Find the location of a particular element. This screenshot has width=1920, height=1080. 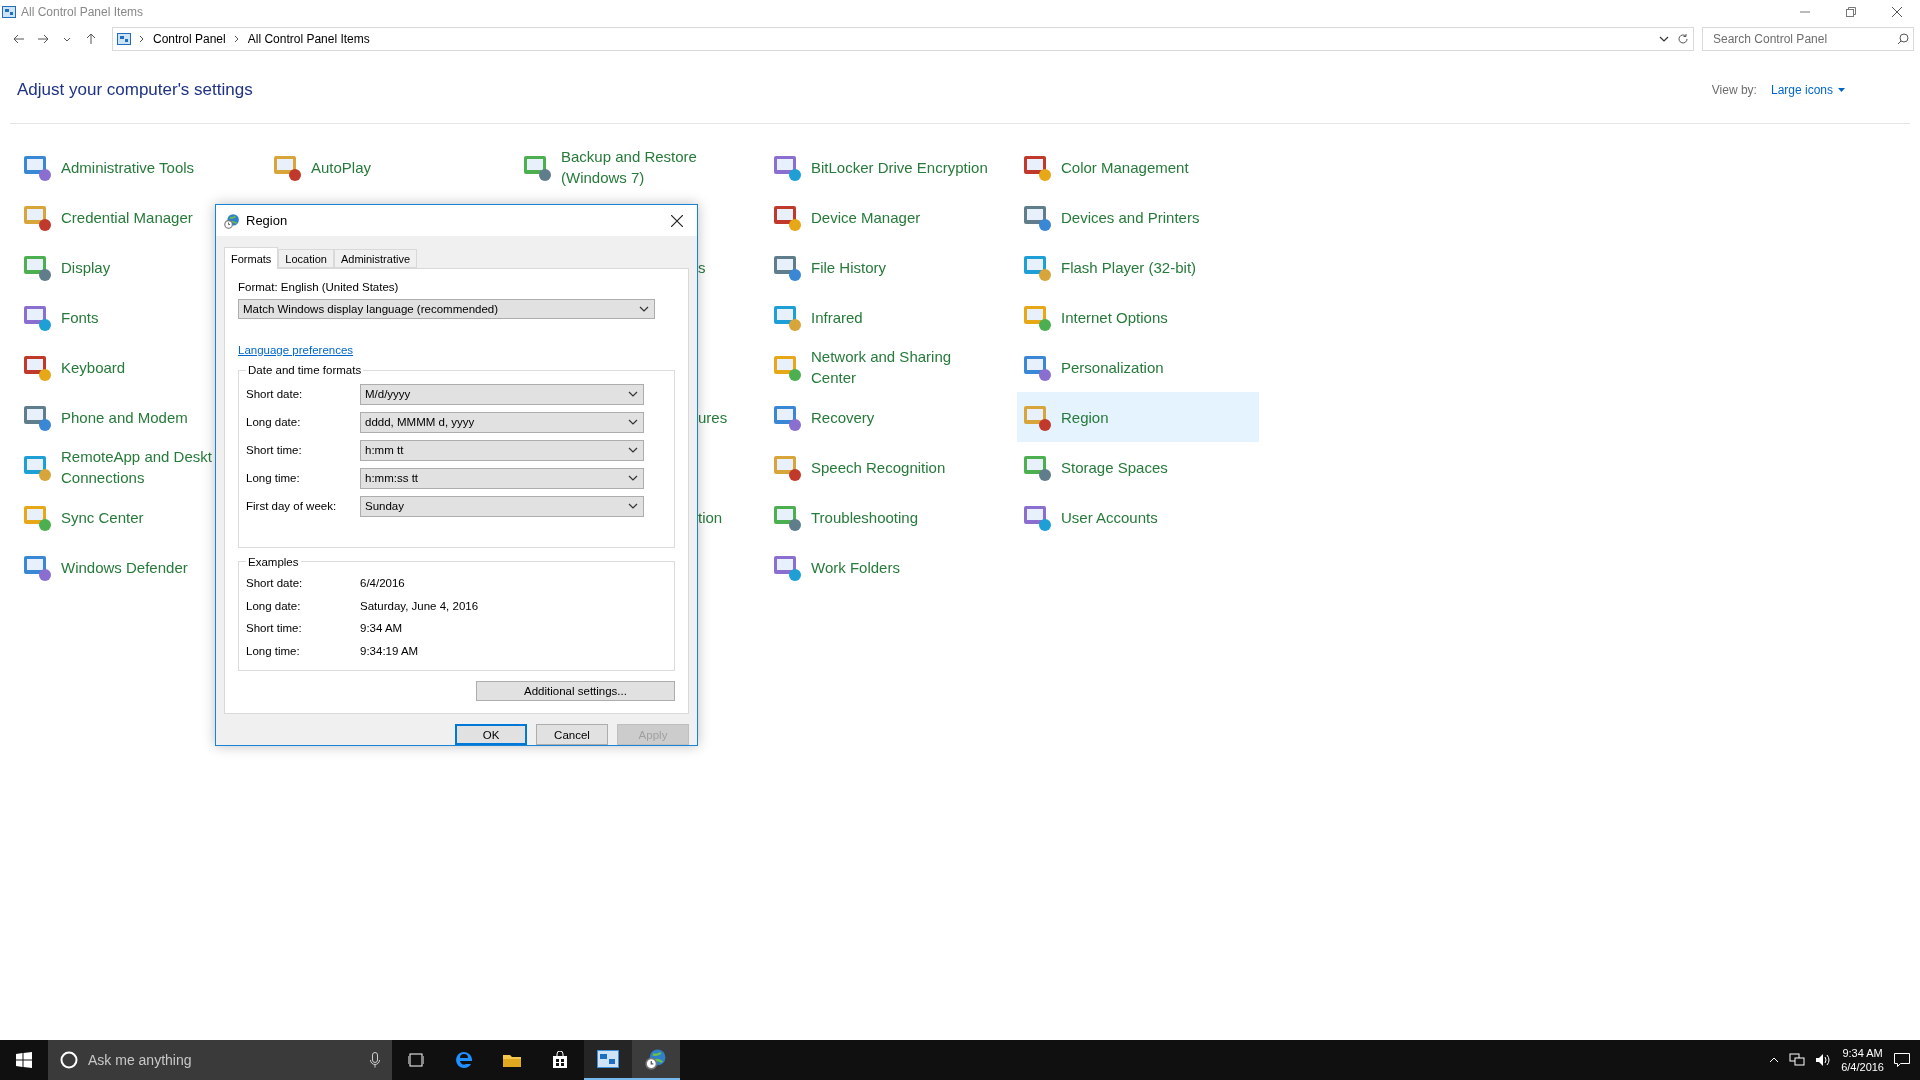

notifications-icon is located at coordinates (1902, 1060).